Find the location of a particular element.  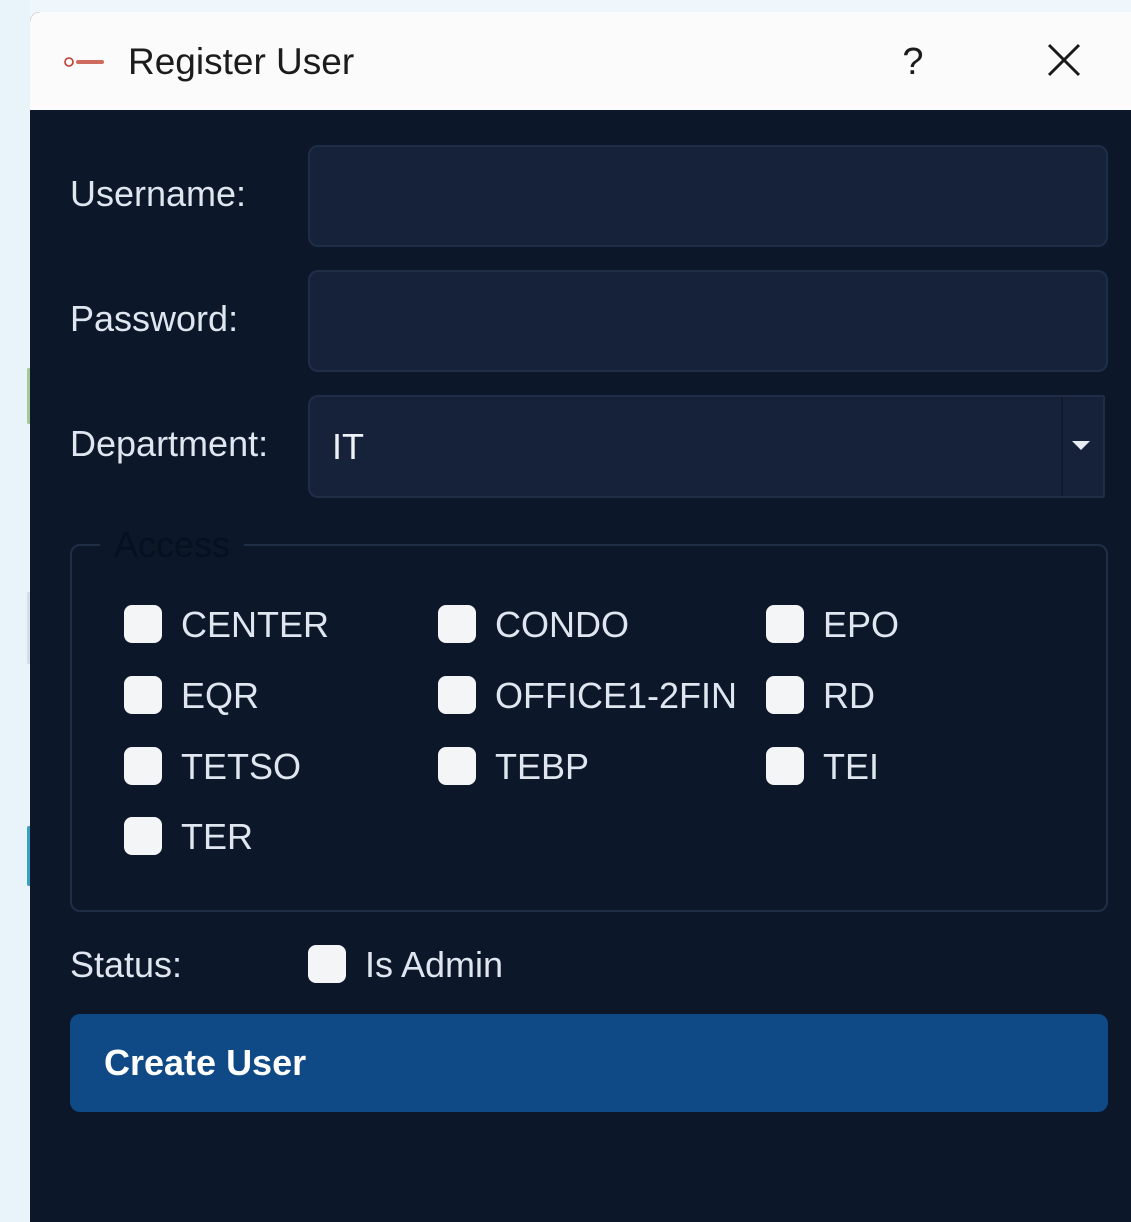

department-select: IT is located at coordinates (706, 446).